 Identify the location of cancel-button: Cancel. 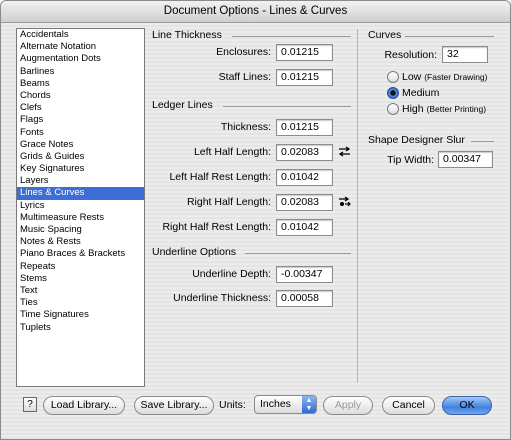
(408, 405).